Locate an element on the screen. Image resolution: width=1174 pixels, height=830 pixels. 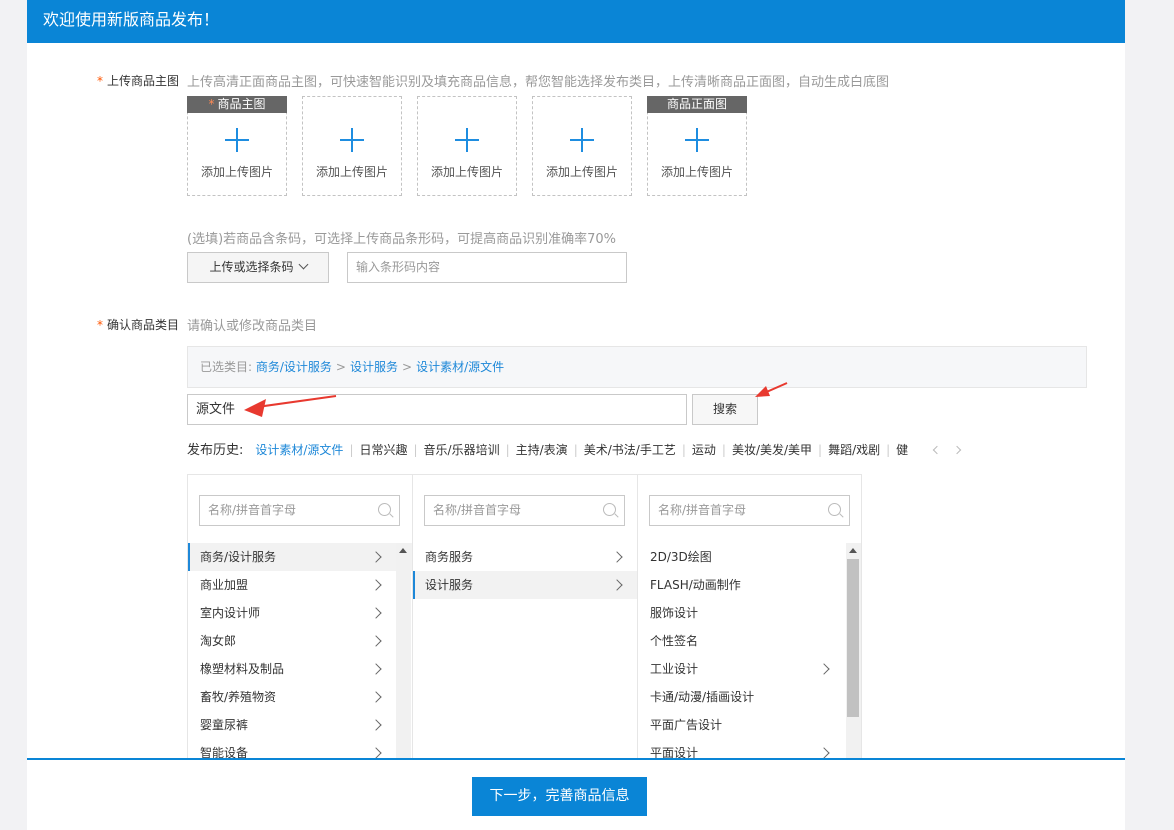
category-item: 平面设计 is located at coordinates (749, 749).